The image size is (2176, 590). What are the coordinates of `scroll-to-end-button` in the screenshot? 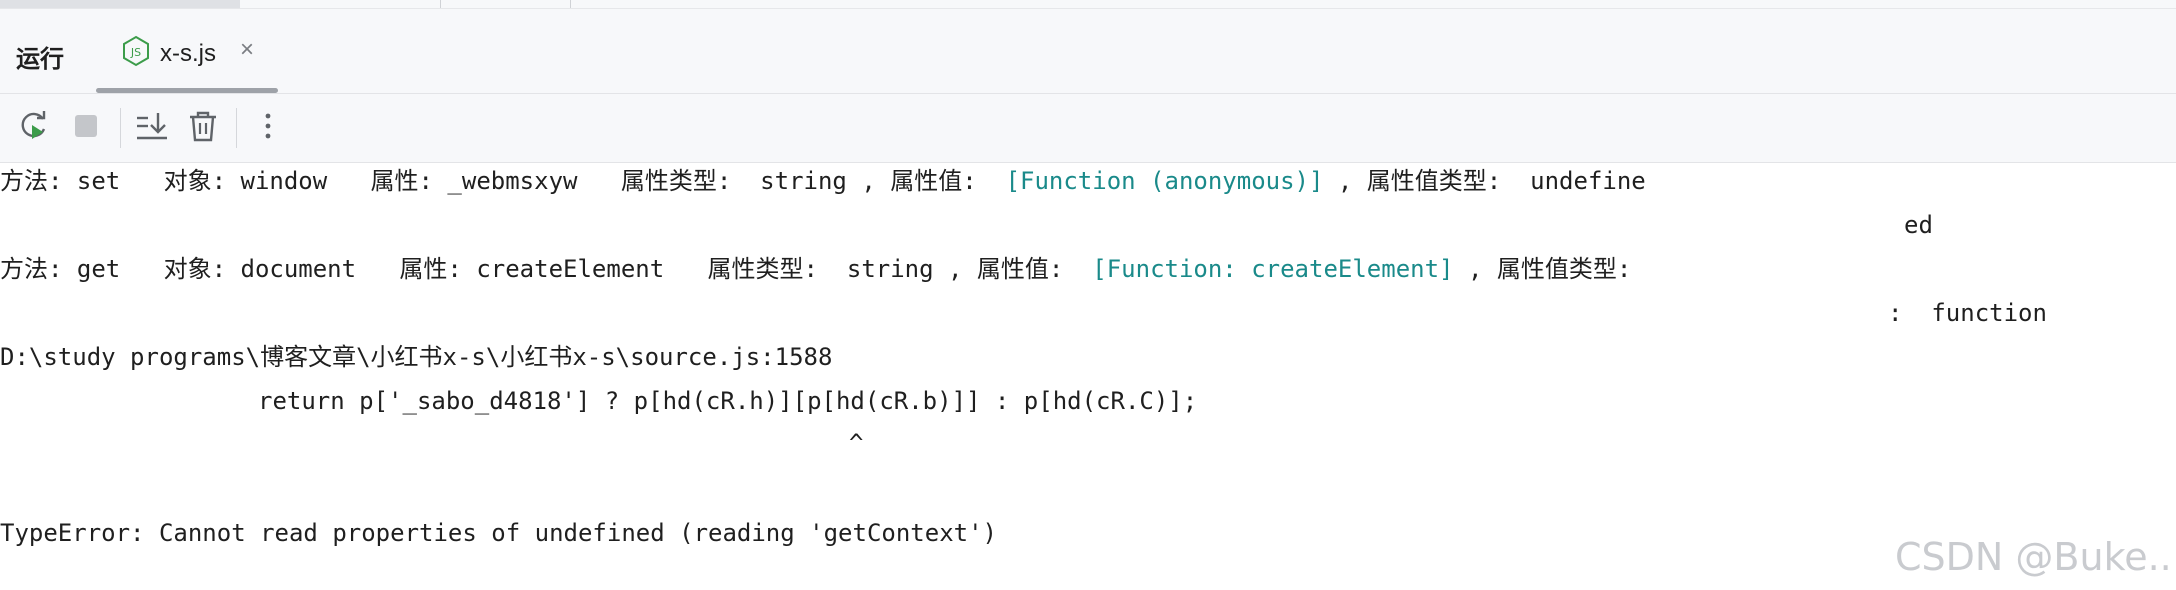 It's located at (152, 128).